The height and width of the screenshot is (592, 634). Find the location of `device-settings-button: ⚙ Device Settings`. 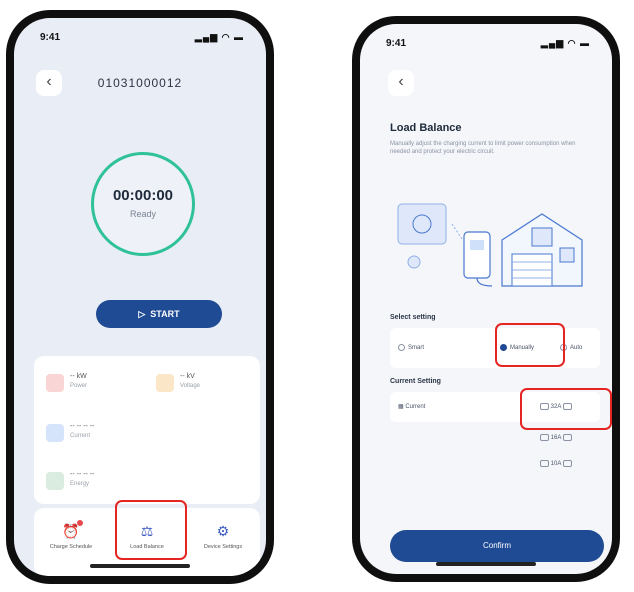

device-settings-button: ⚙ Device Settings is located at coordinates (223, 542).